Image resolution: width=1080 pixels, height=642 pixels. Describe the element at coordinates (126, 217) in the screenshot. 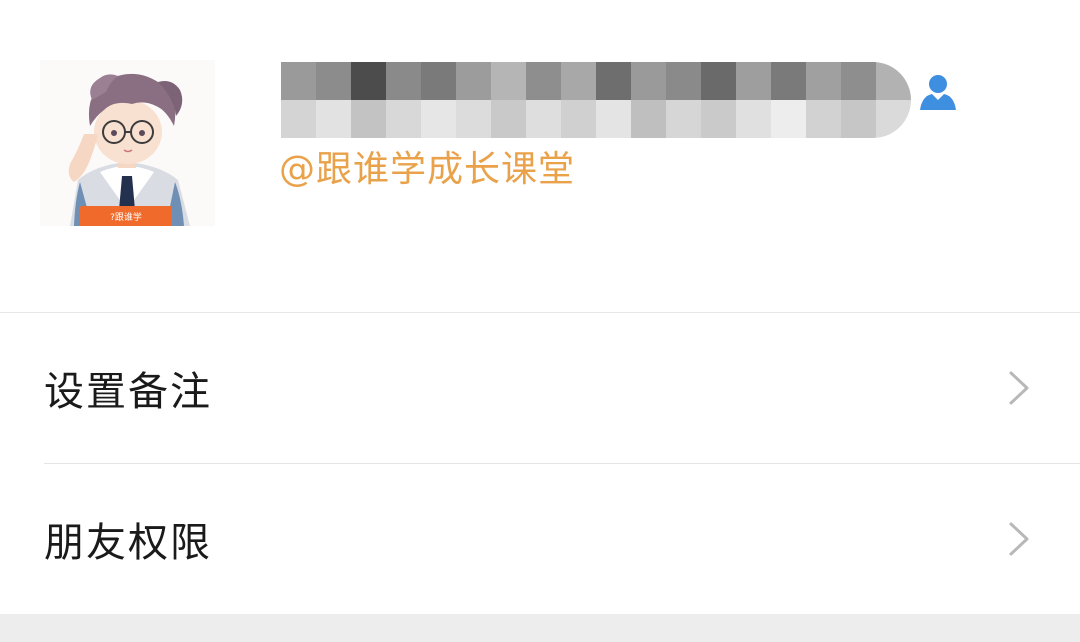

I see `avatar-badge-text: ?跟谁学` at that location.